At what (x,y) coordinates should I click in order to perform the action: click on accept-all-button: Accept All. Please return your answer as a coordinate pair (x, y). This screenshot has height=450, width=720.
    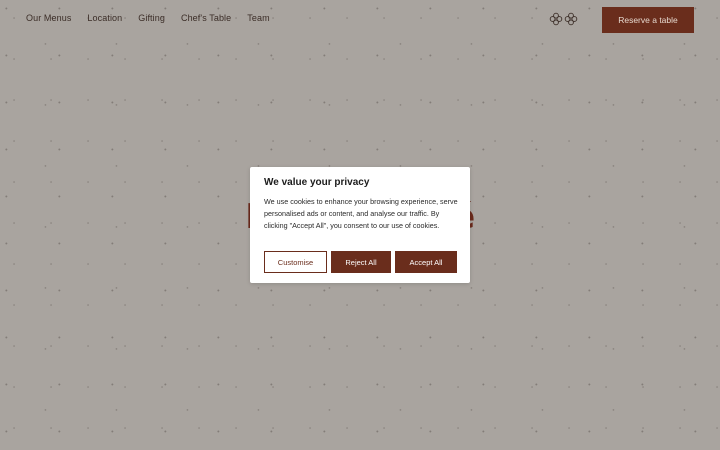
    Looking at the image, I should click on (426, 262).